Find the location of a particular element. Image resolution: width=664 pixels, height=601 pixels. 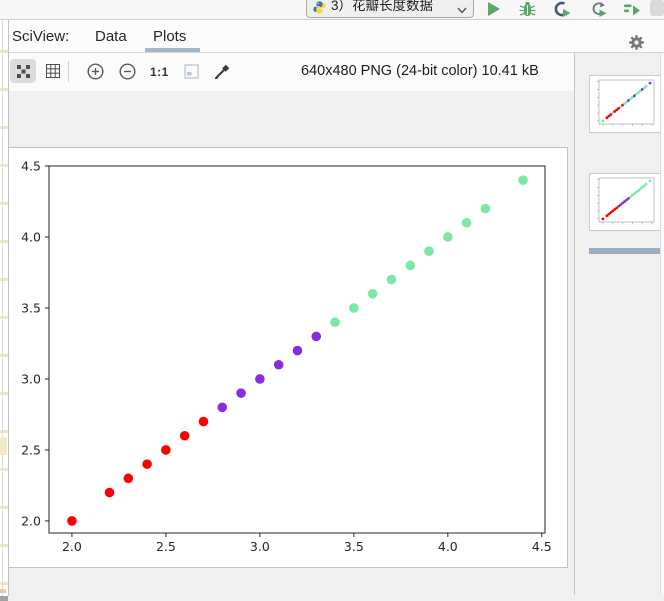

zoom-in-button is located at coordinates (95, 71).